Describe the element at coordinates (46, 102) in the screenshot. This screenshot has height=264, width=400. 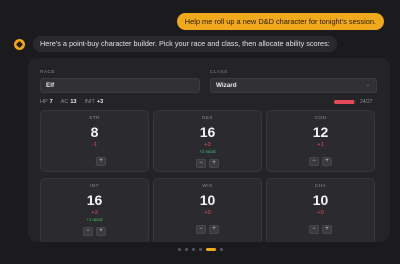
I see `hp-stat: HP 7` at that location.